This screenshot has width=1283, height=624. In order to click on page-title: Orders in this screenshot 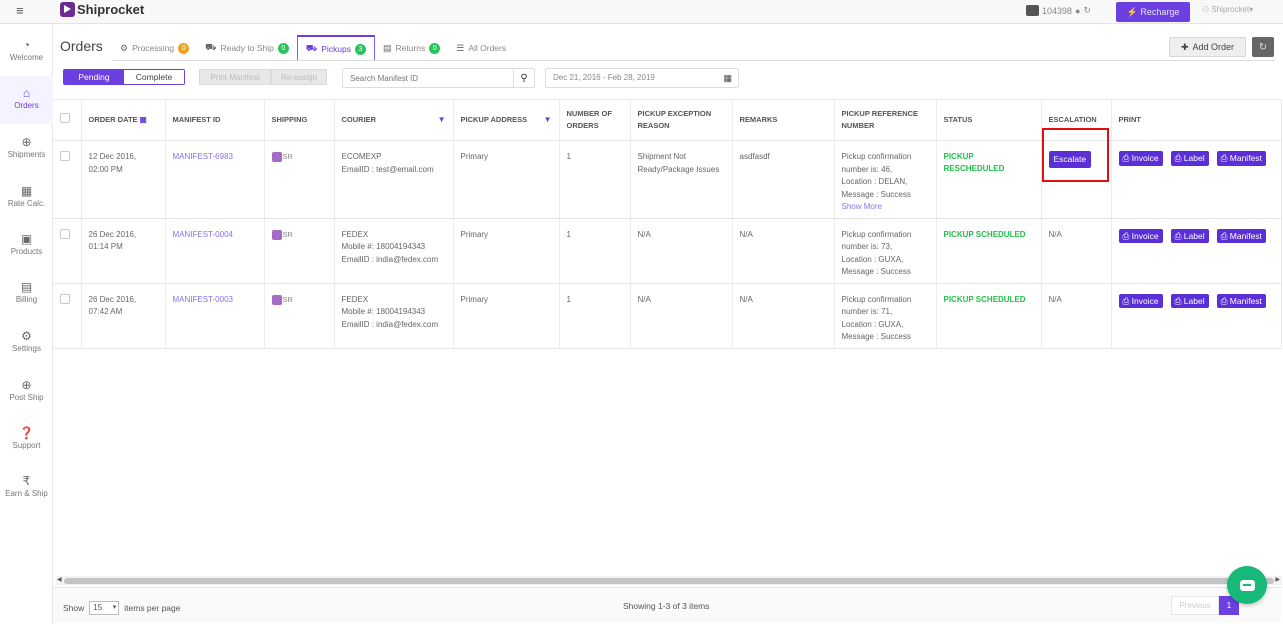, I will do `click(81, 46)`.